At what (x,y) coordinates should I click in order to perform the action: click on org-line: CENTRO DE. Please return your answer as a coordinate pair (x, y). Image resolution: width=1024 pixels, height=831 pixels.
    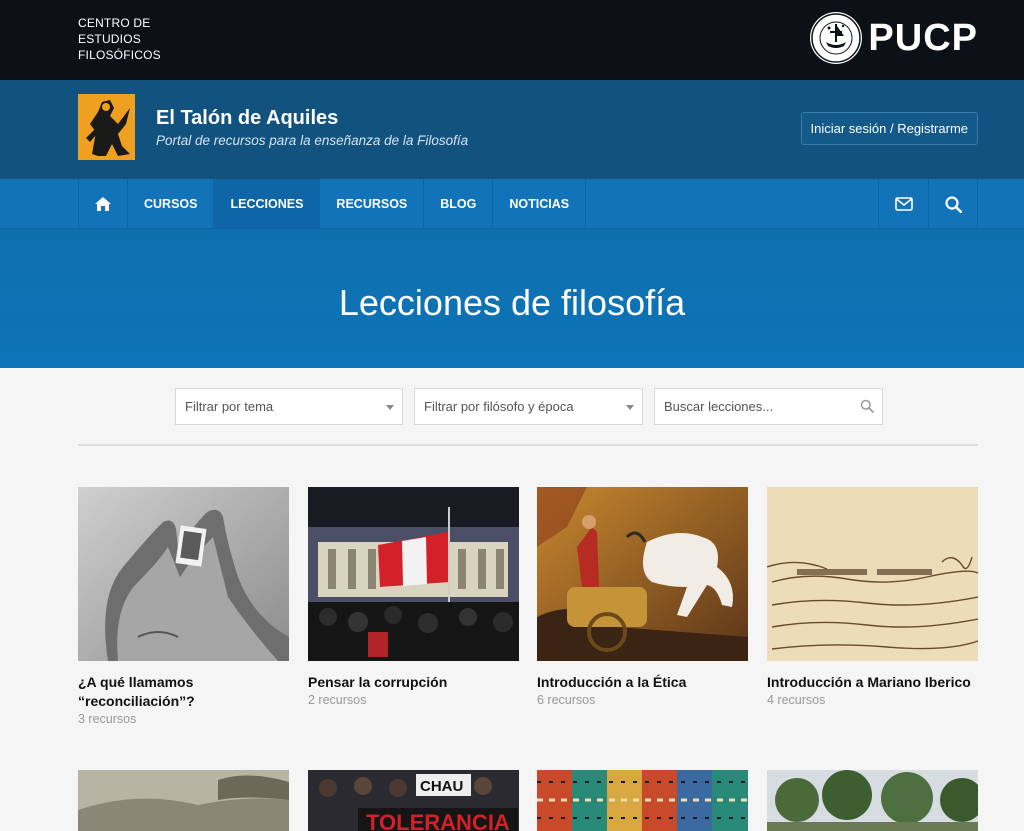
    Looking at the image, I should click on (114, 23).